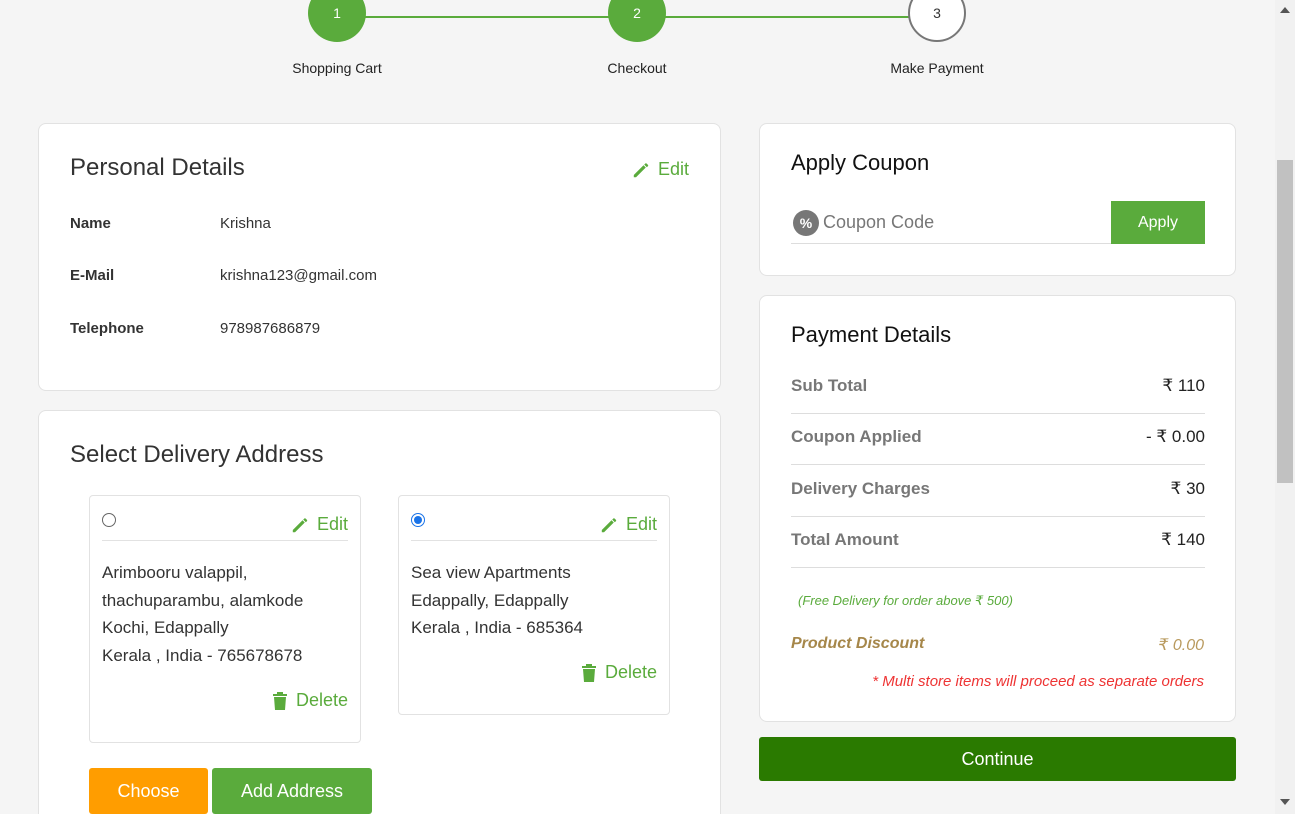 Image resolution: width=1295 pixels, height=814 pixels. I want to click on delivery-charges-value: ₹ 30, so click(1187, 488).